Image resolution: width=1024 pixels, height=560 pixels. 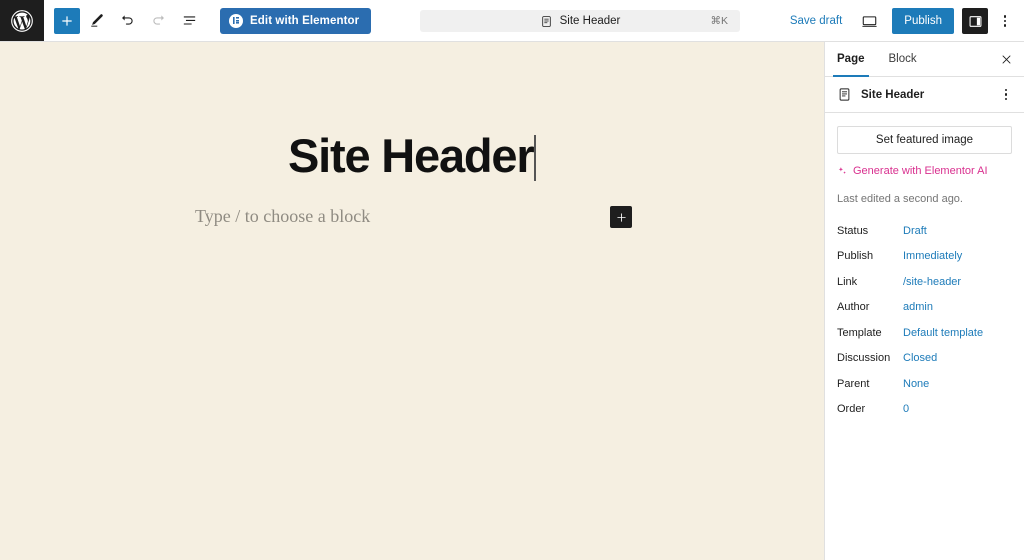 I want to click on order-label: Order, so click(x=851, y=409).